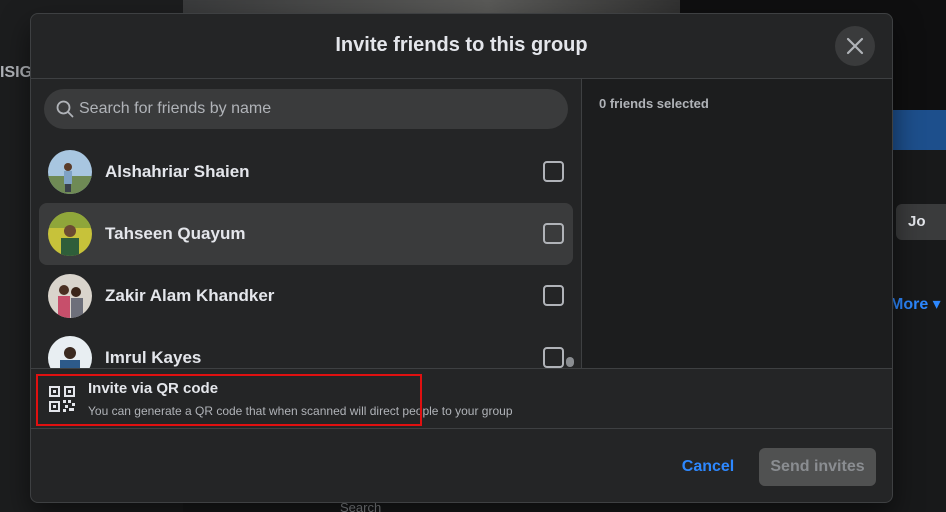  Describe the element at coordinates (190, 295) in the screenshot. I see `friend-name: Zakir Alam Khandker` at that location.